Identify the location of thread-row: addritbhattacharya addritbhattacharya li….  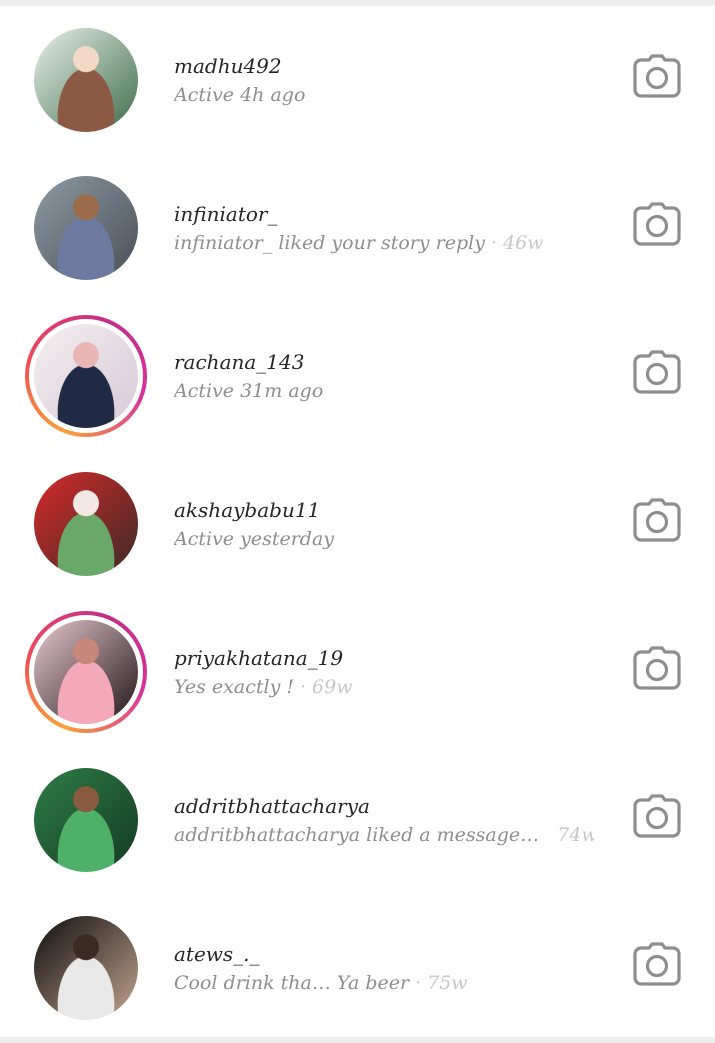
(357, 820).